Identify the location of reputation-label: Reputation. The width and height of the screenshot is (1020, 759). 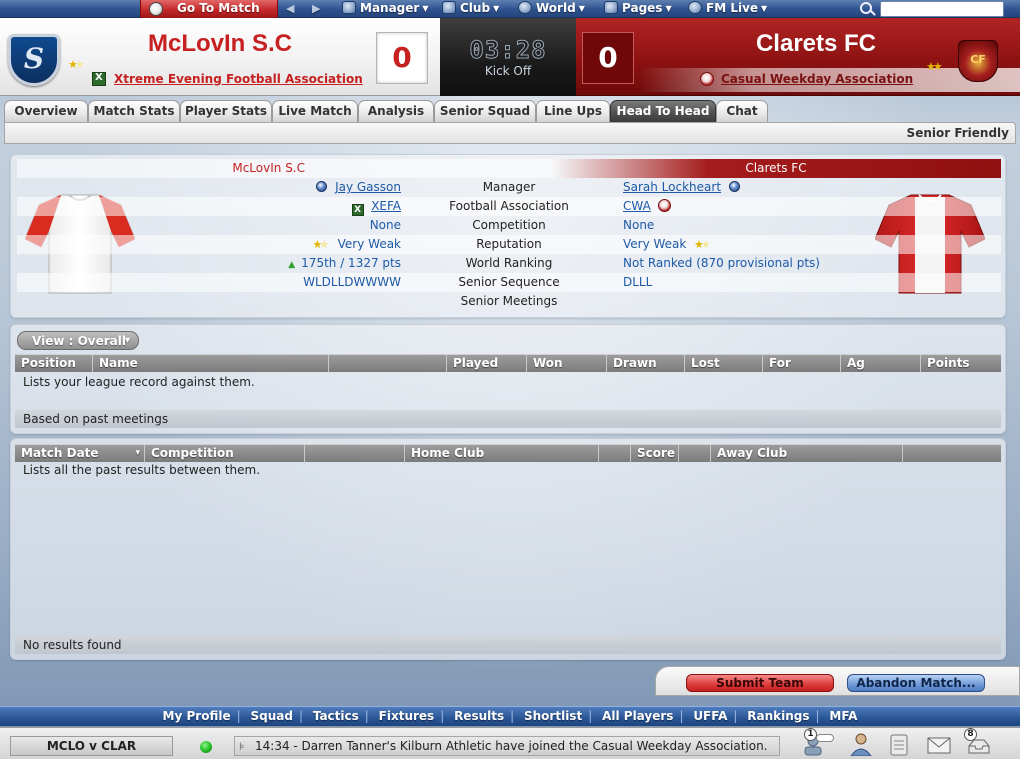
(509, 244).